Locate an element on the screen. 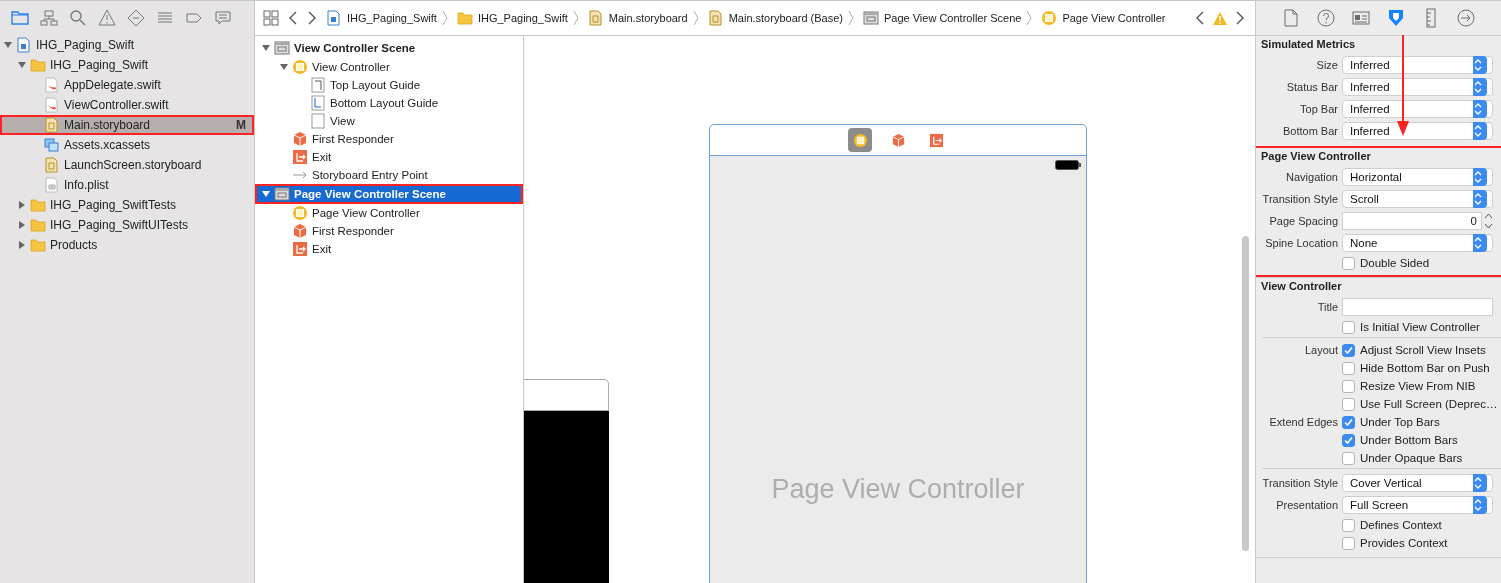  checkbox: Double Sided is located at coordinates (1386, 263).